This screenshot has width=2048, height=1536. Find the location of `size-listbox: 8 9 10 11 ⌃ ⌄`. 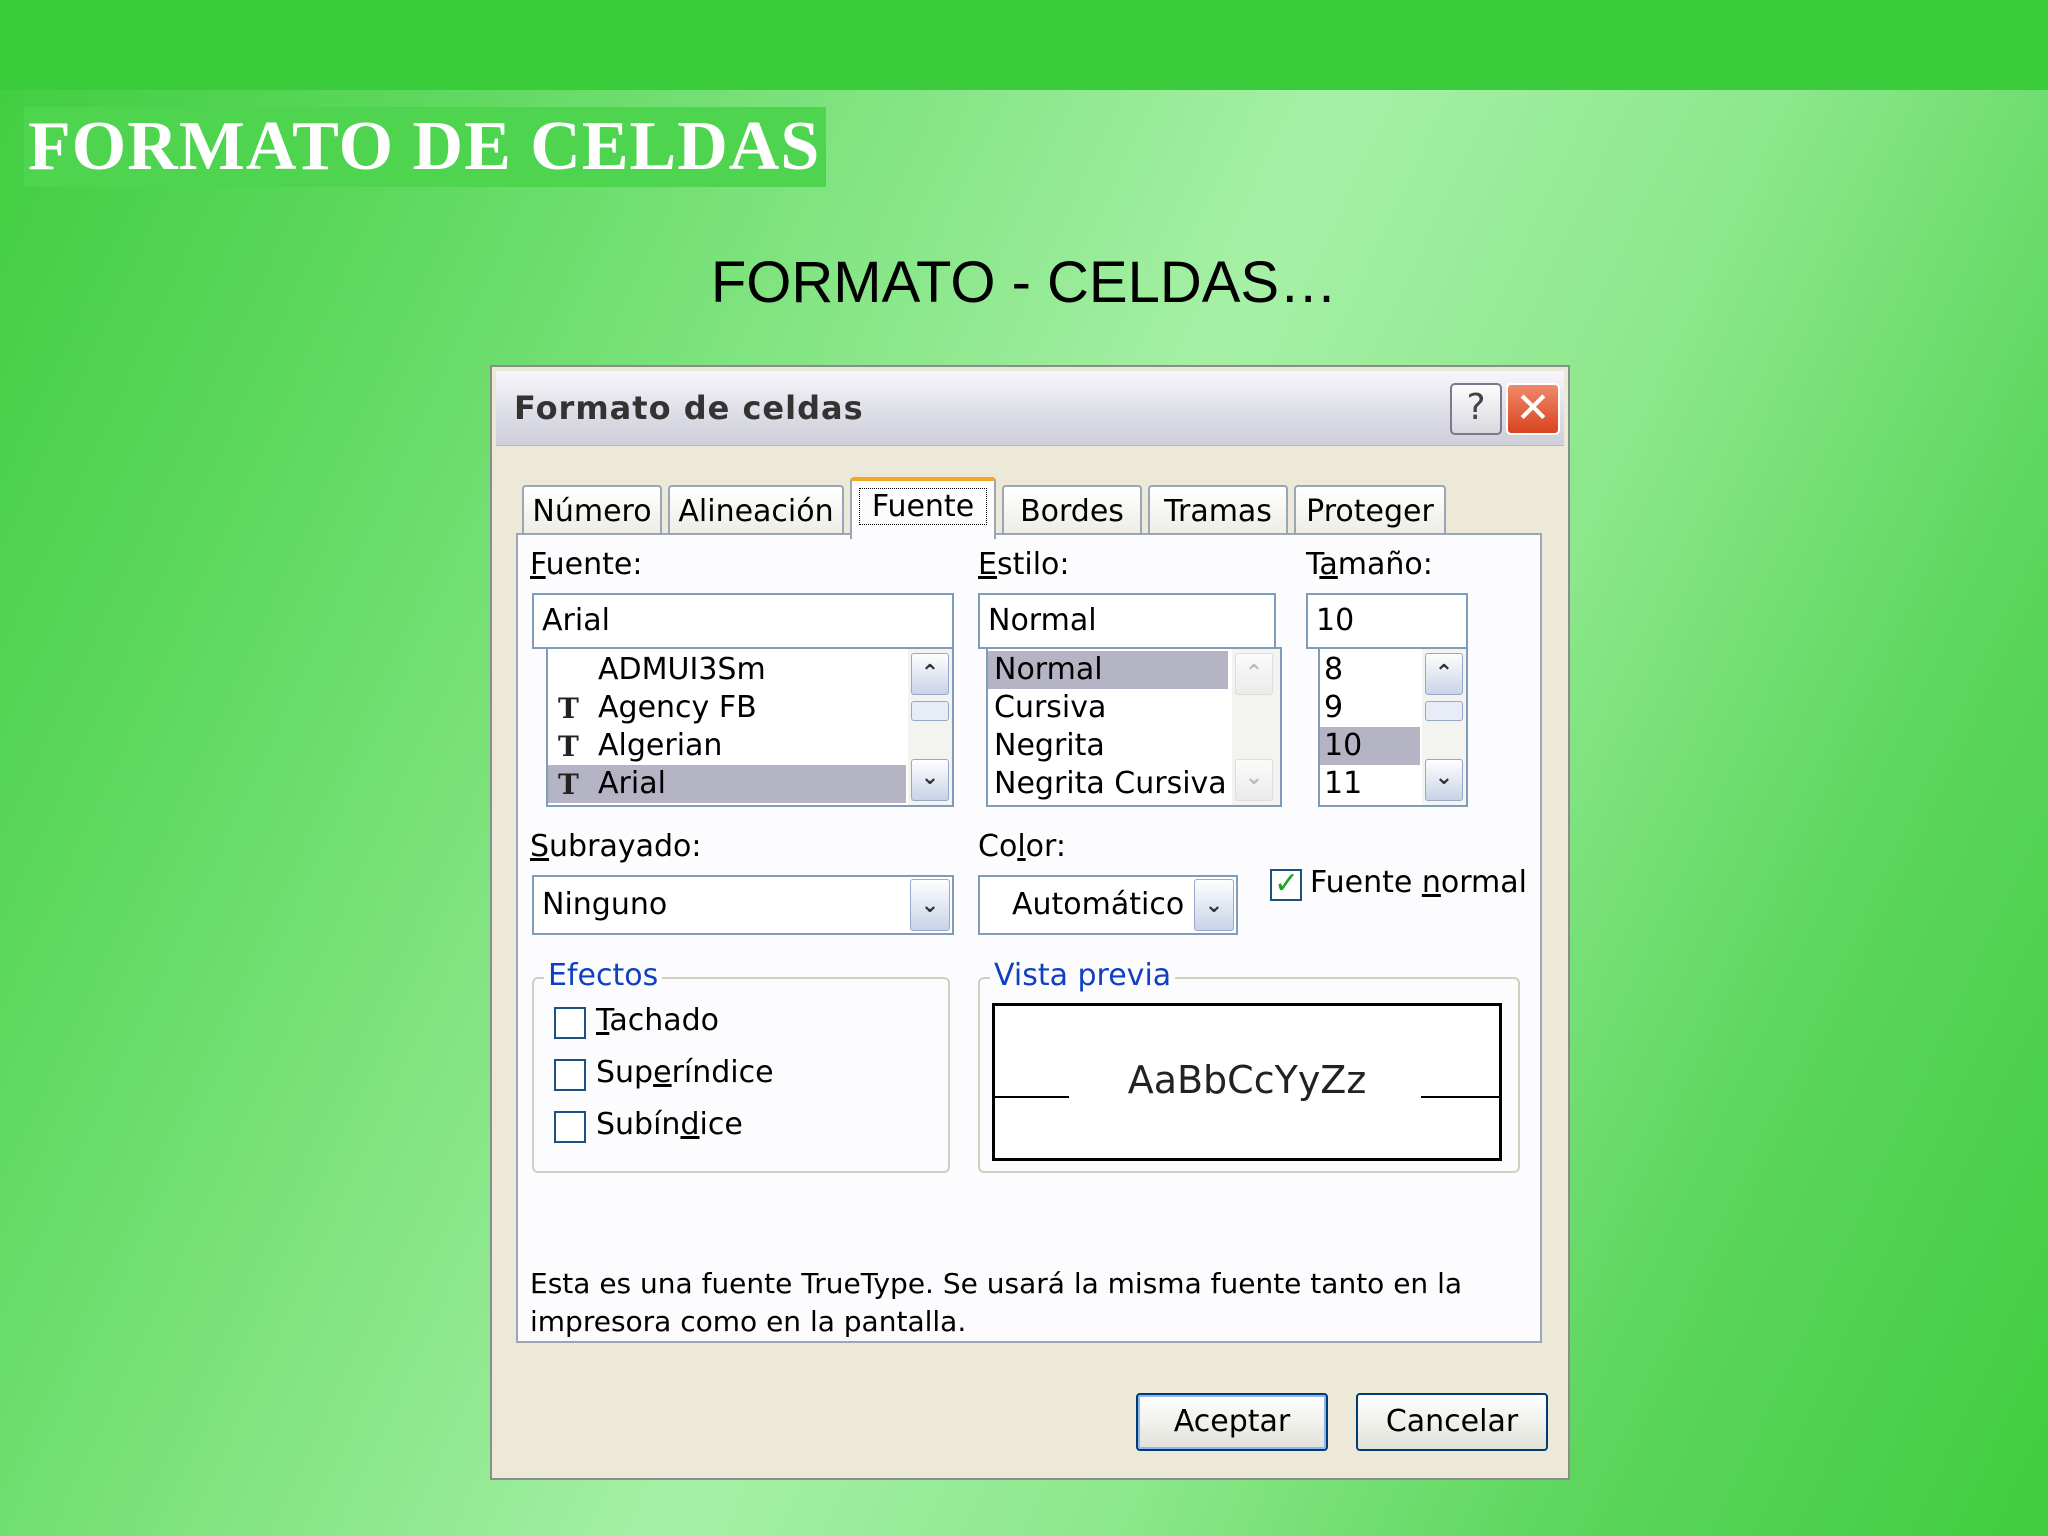

size-listbox: 8 9 10 11 ⌃ ⌄ is located at coordinates (1393, 727).